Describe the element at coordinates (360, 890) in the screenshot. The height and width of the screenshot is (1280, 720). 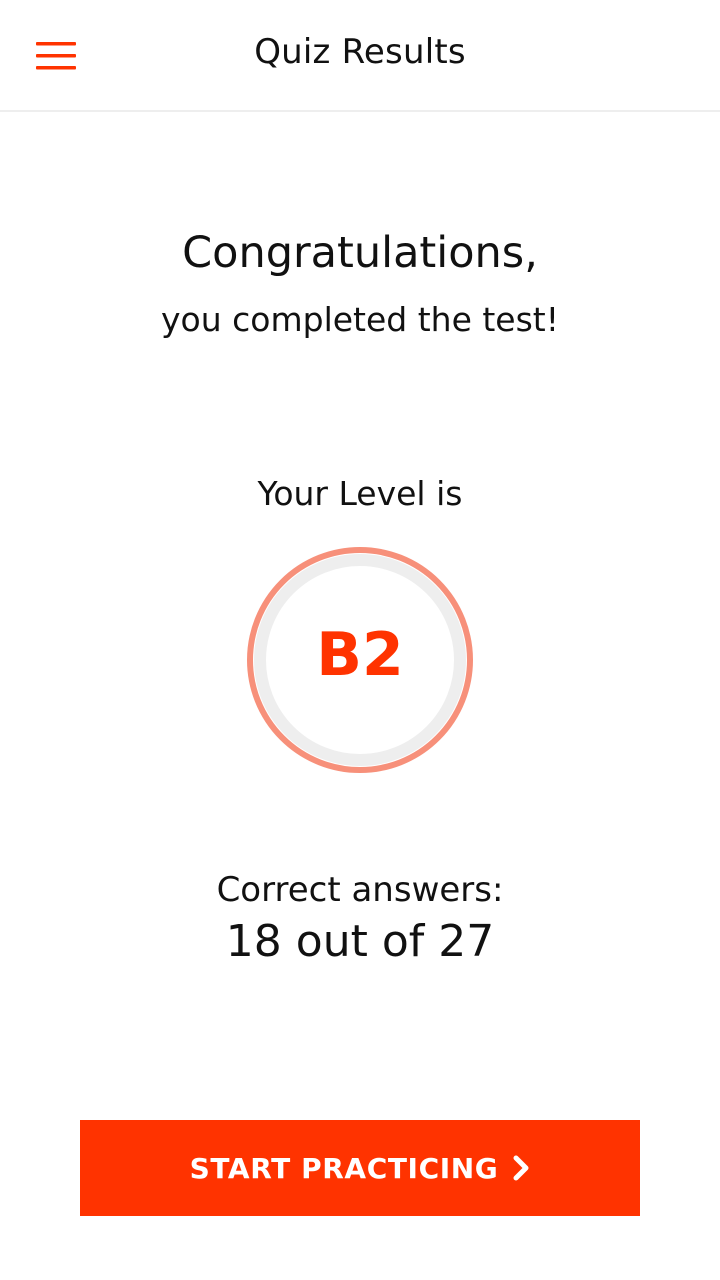
I see `correct-answers-label: Correct answers:` at that location.